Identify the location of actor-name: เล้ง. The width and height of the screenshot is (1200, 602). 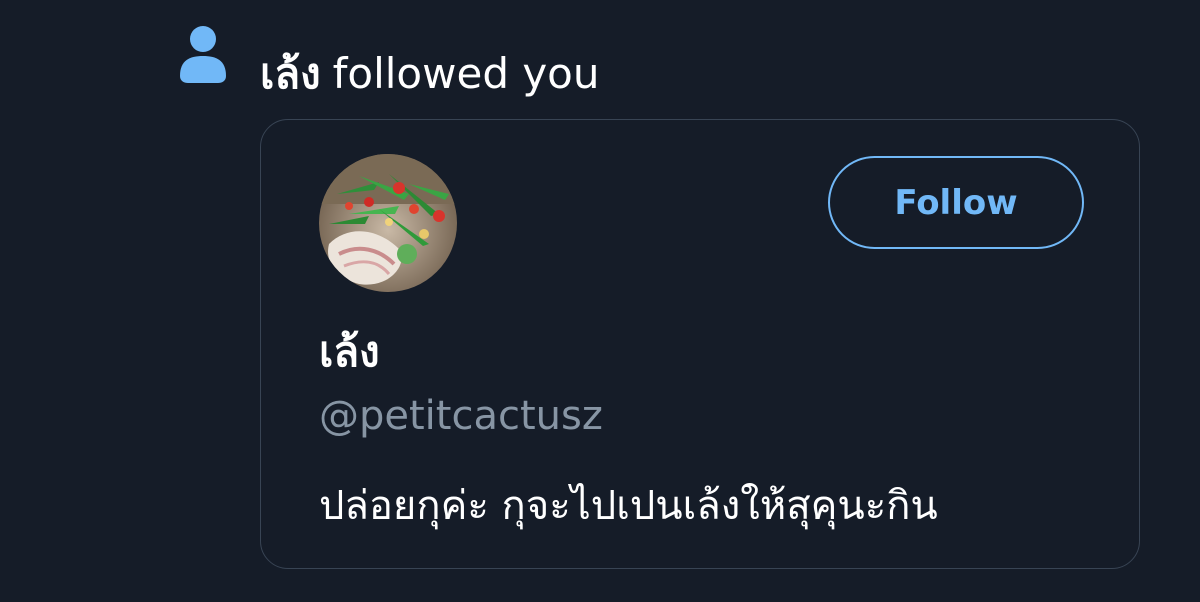
(290, 73).